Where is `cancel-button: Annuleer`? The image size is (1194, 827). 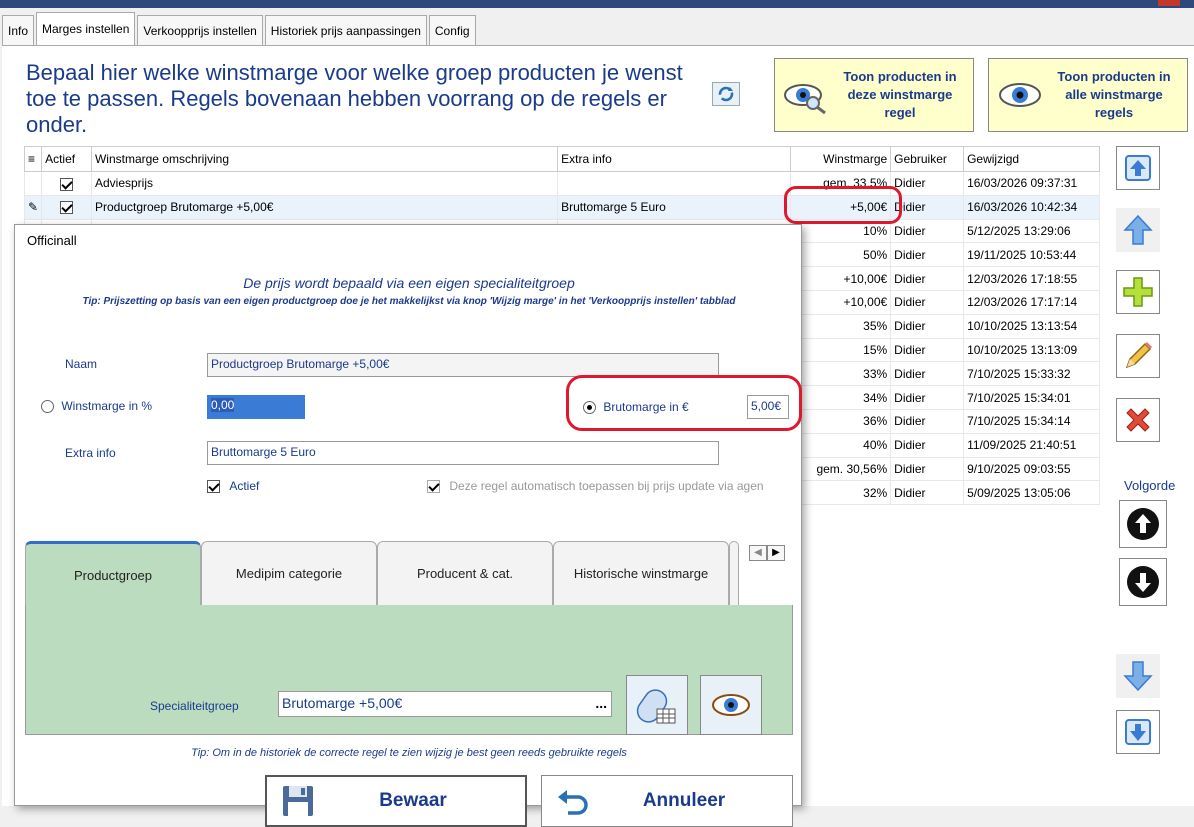 cancel-button: Annuleer is located at coordinates (667, 801).